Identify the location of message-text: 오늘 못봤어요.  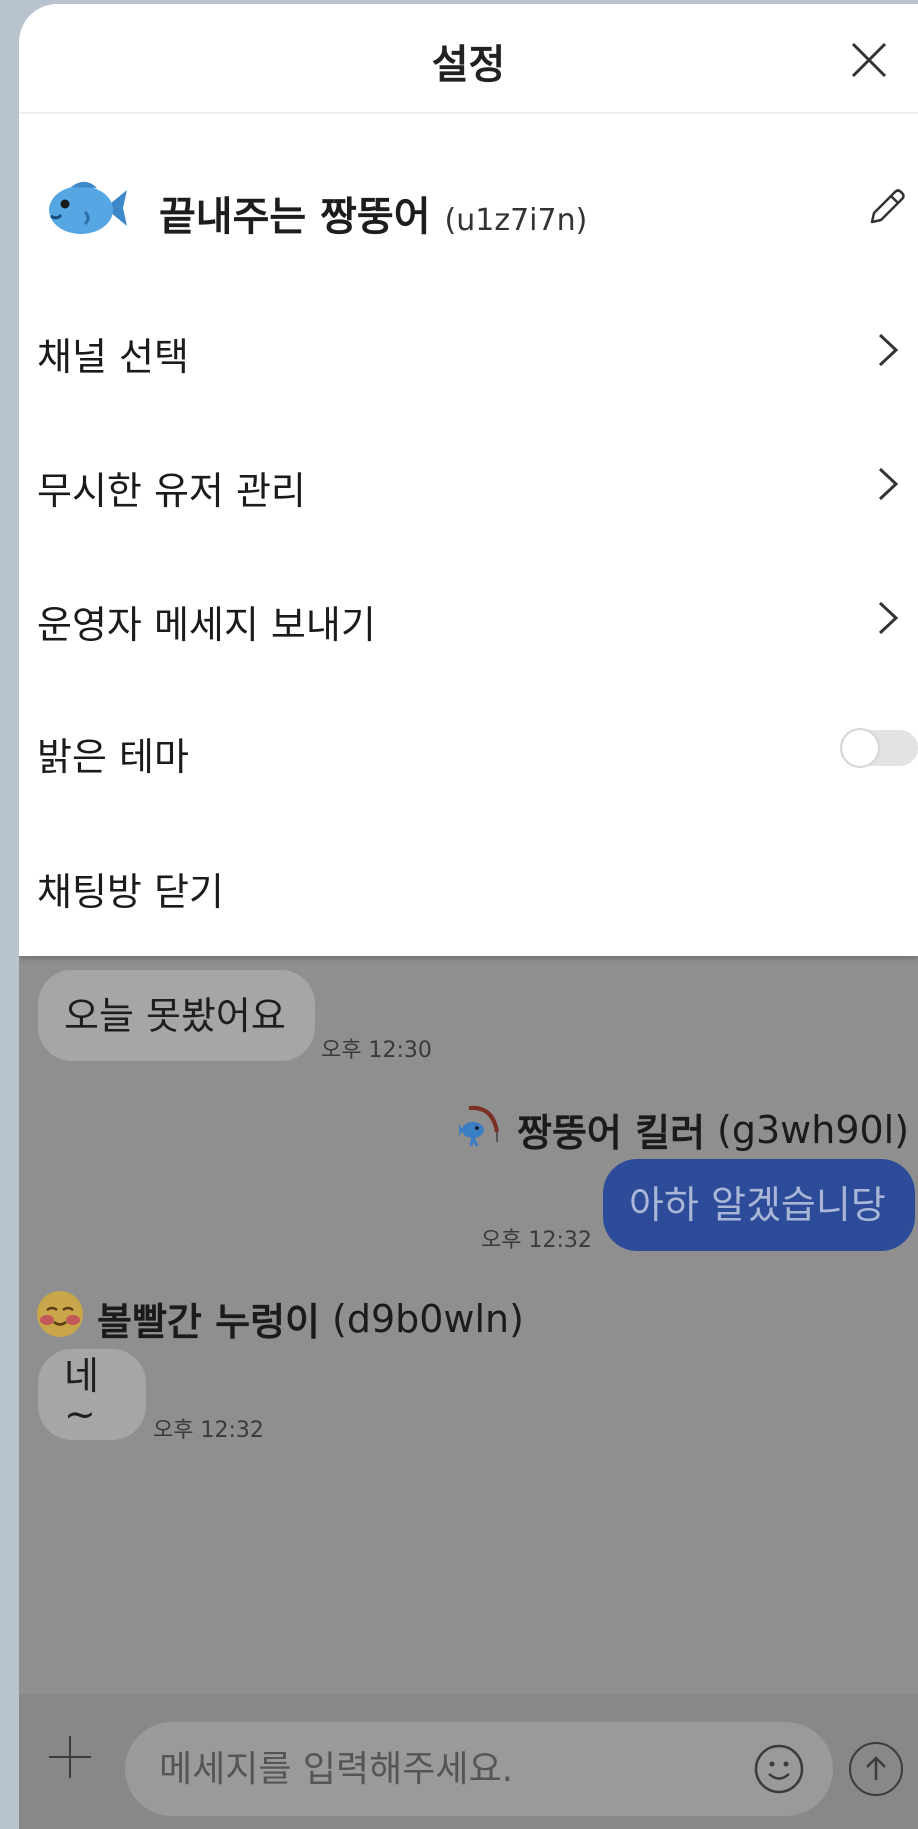
(175, 1015).